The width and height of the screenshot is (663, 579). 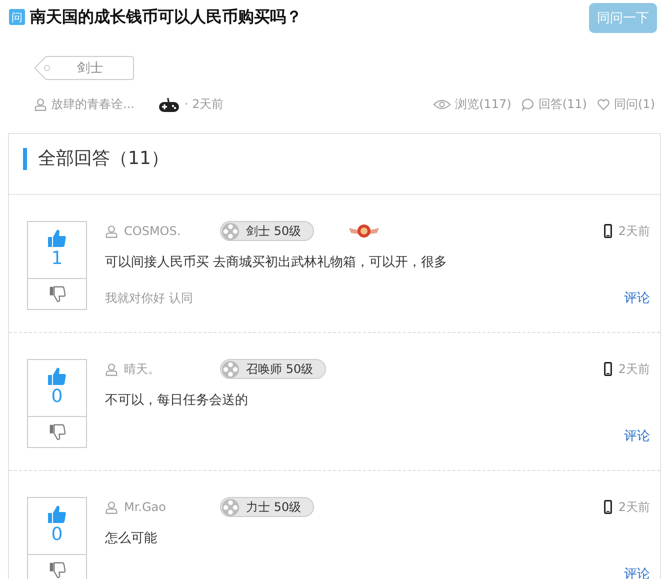 I want to click on answer-count: 回答(11), so click(x=562, y=104).